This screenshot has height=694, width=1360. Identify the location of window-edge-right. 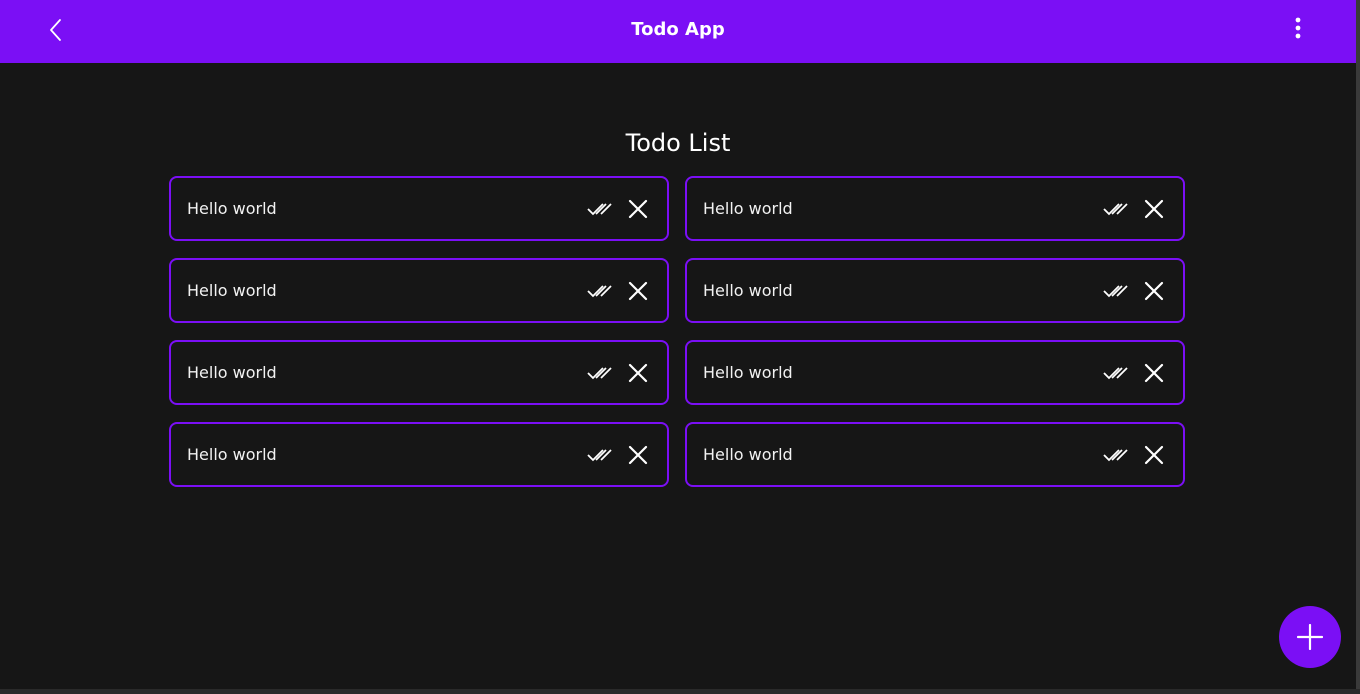
(1358, 347).